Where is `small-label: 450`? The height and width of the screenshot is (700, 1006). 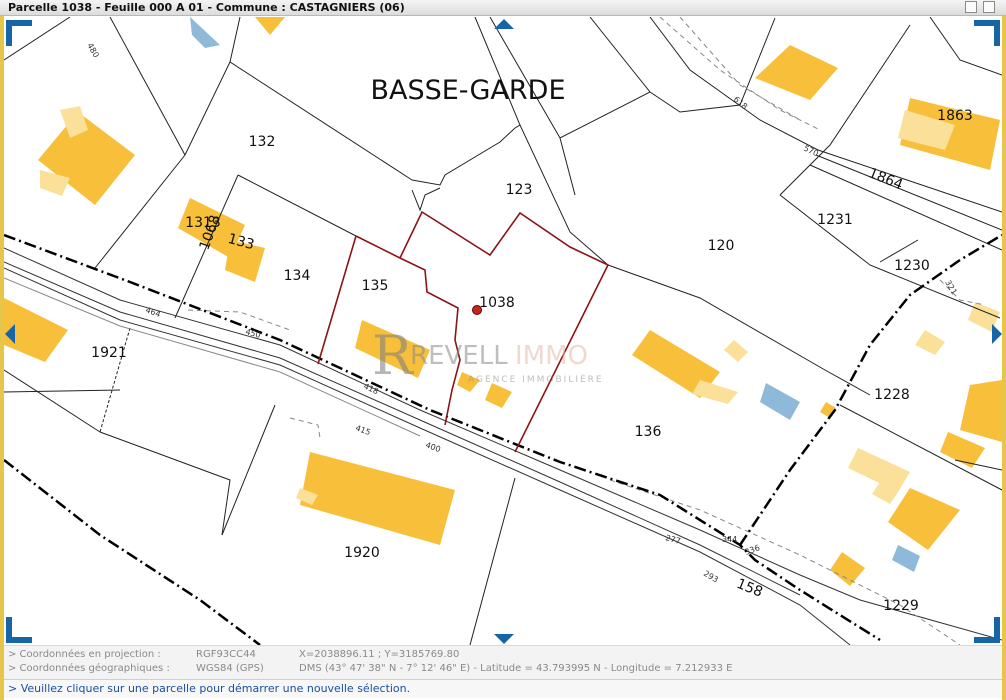
small-label: 450 is located at coordinates (252, 333).